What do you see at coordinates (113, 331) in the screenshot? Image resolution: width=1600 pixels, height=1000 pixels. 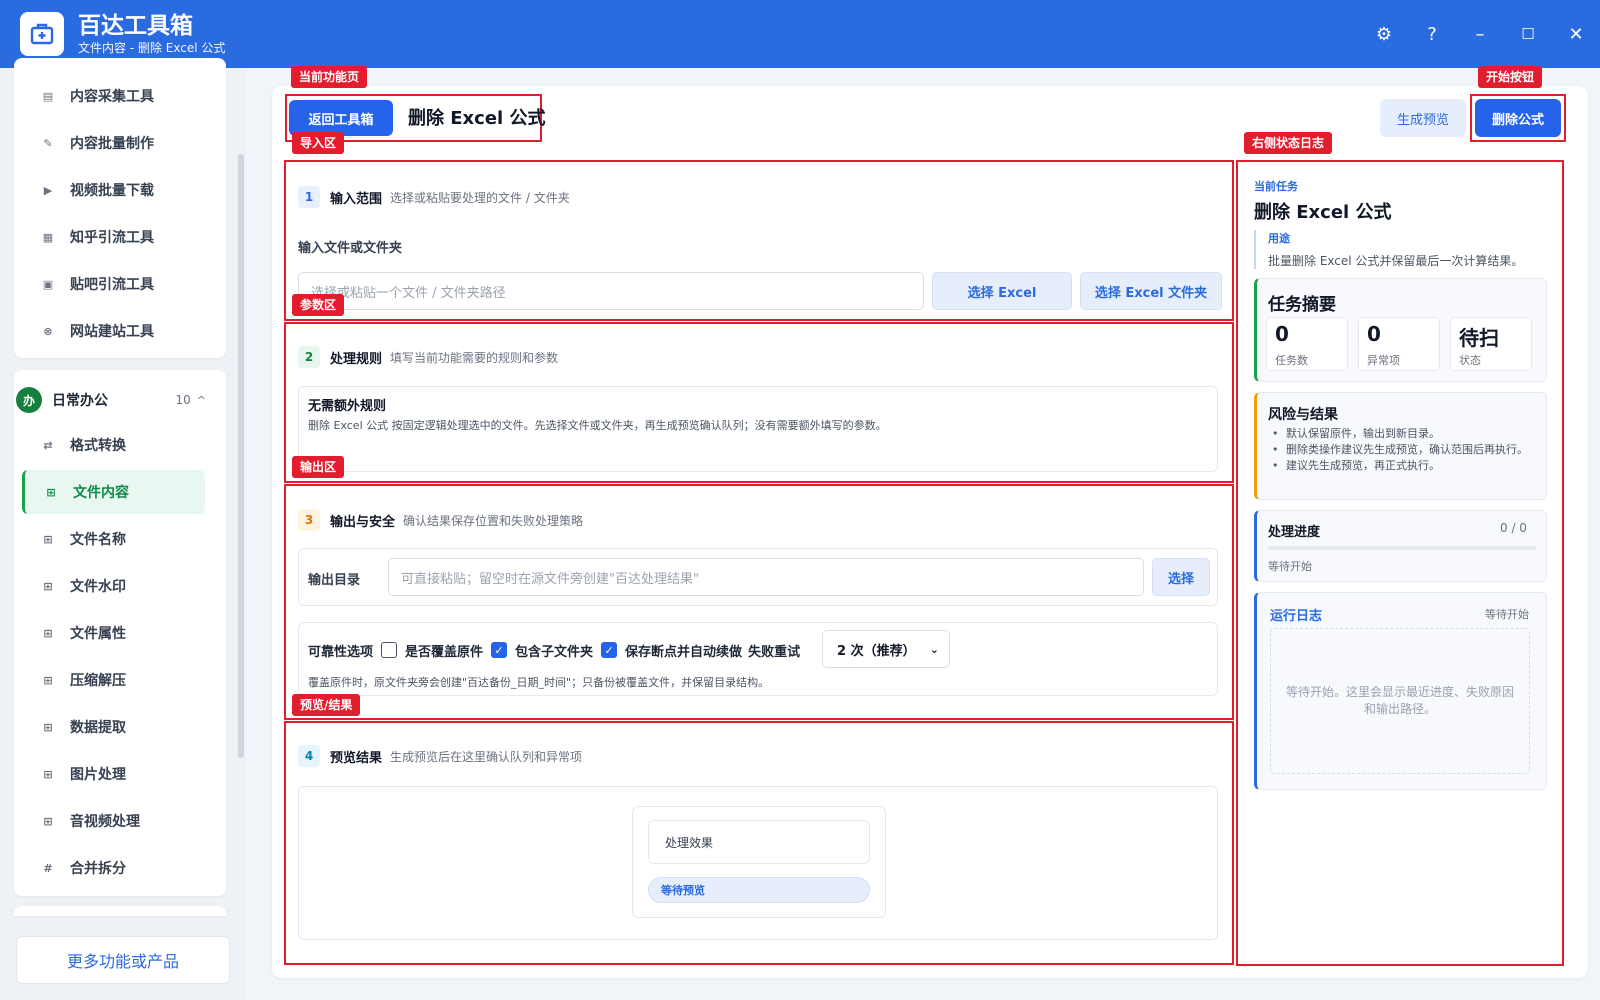 I see `sidebar-item-website: ⊗ 网站建站工具` at bounding box center [113, 331].